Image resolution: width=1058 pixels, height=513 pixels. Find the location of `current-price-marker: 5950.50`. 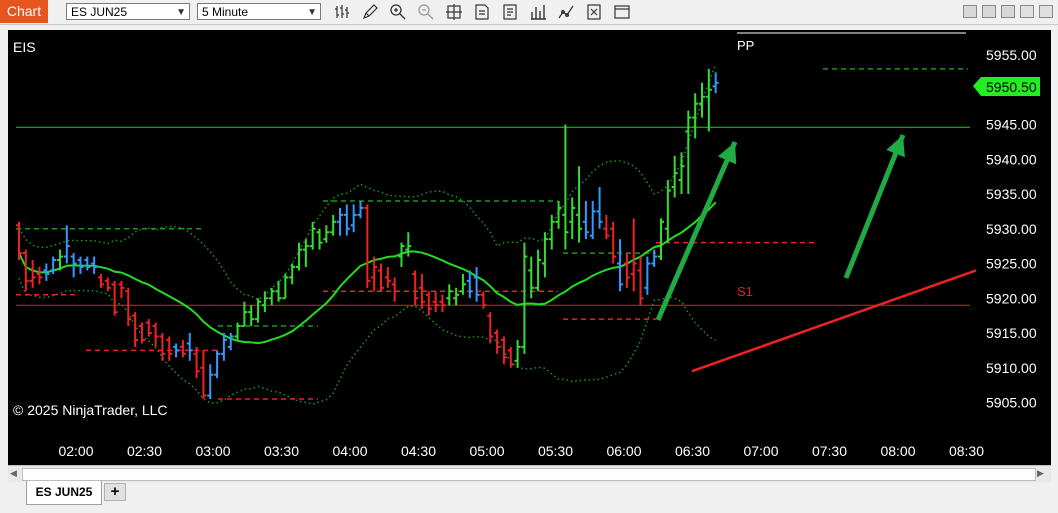

current-price-marker: 5950.50 is located at coordinates (1006, 86).